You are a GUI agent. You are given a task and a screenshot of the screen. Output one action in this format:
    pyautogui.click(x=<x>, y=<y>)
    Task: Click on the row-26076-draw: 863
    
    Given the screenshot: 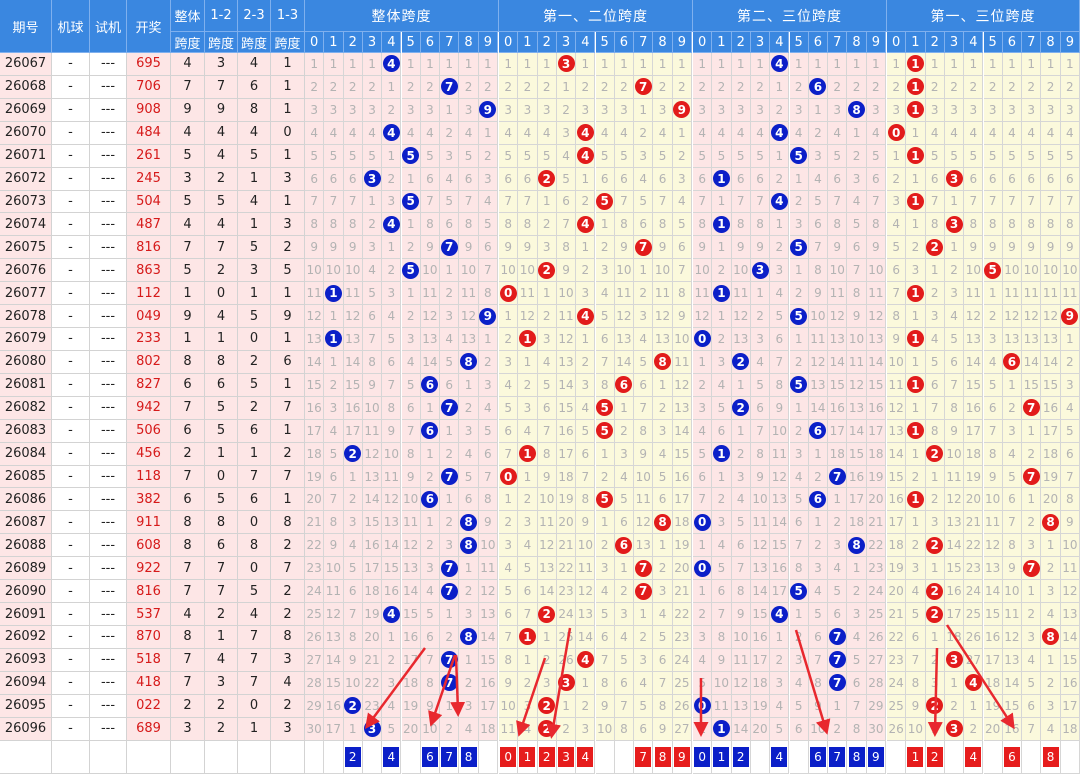 What is the action you would take?
    pyautogui.click(x=149, y=271)
    